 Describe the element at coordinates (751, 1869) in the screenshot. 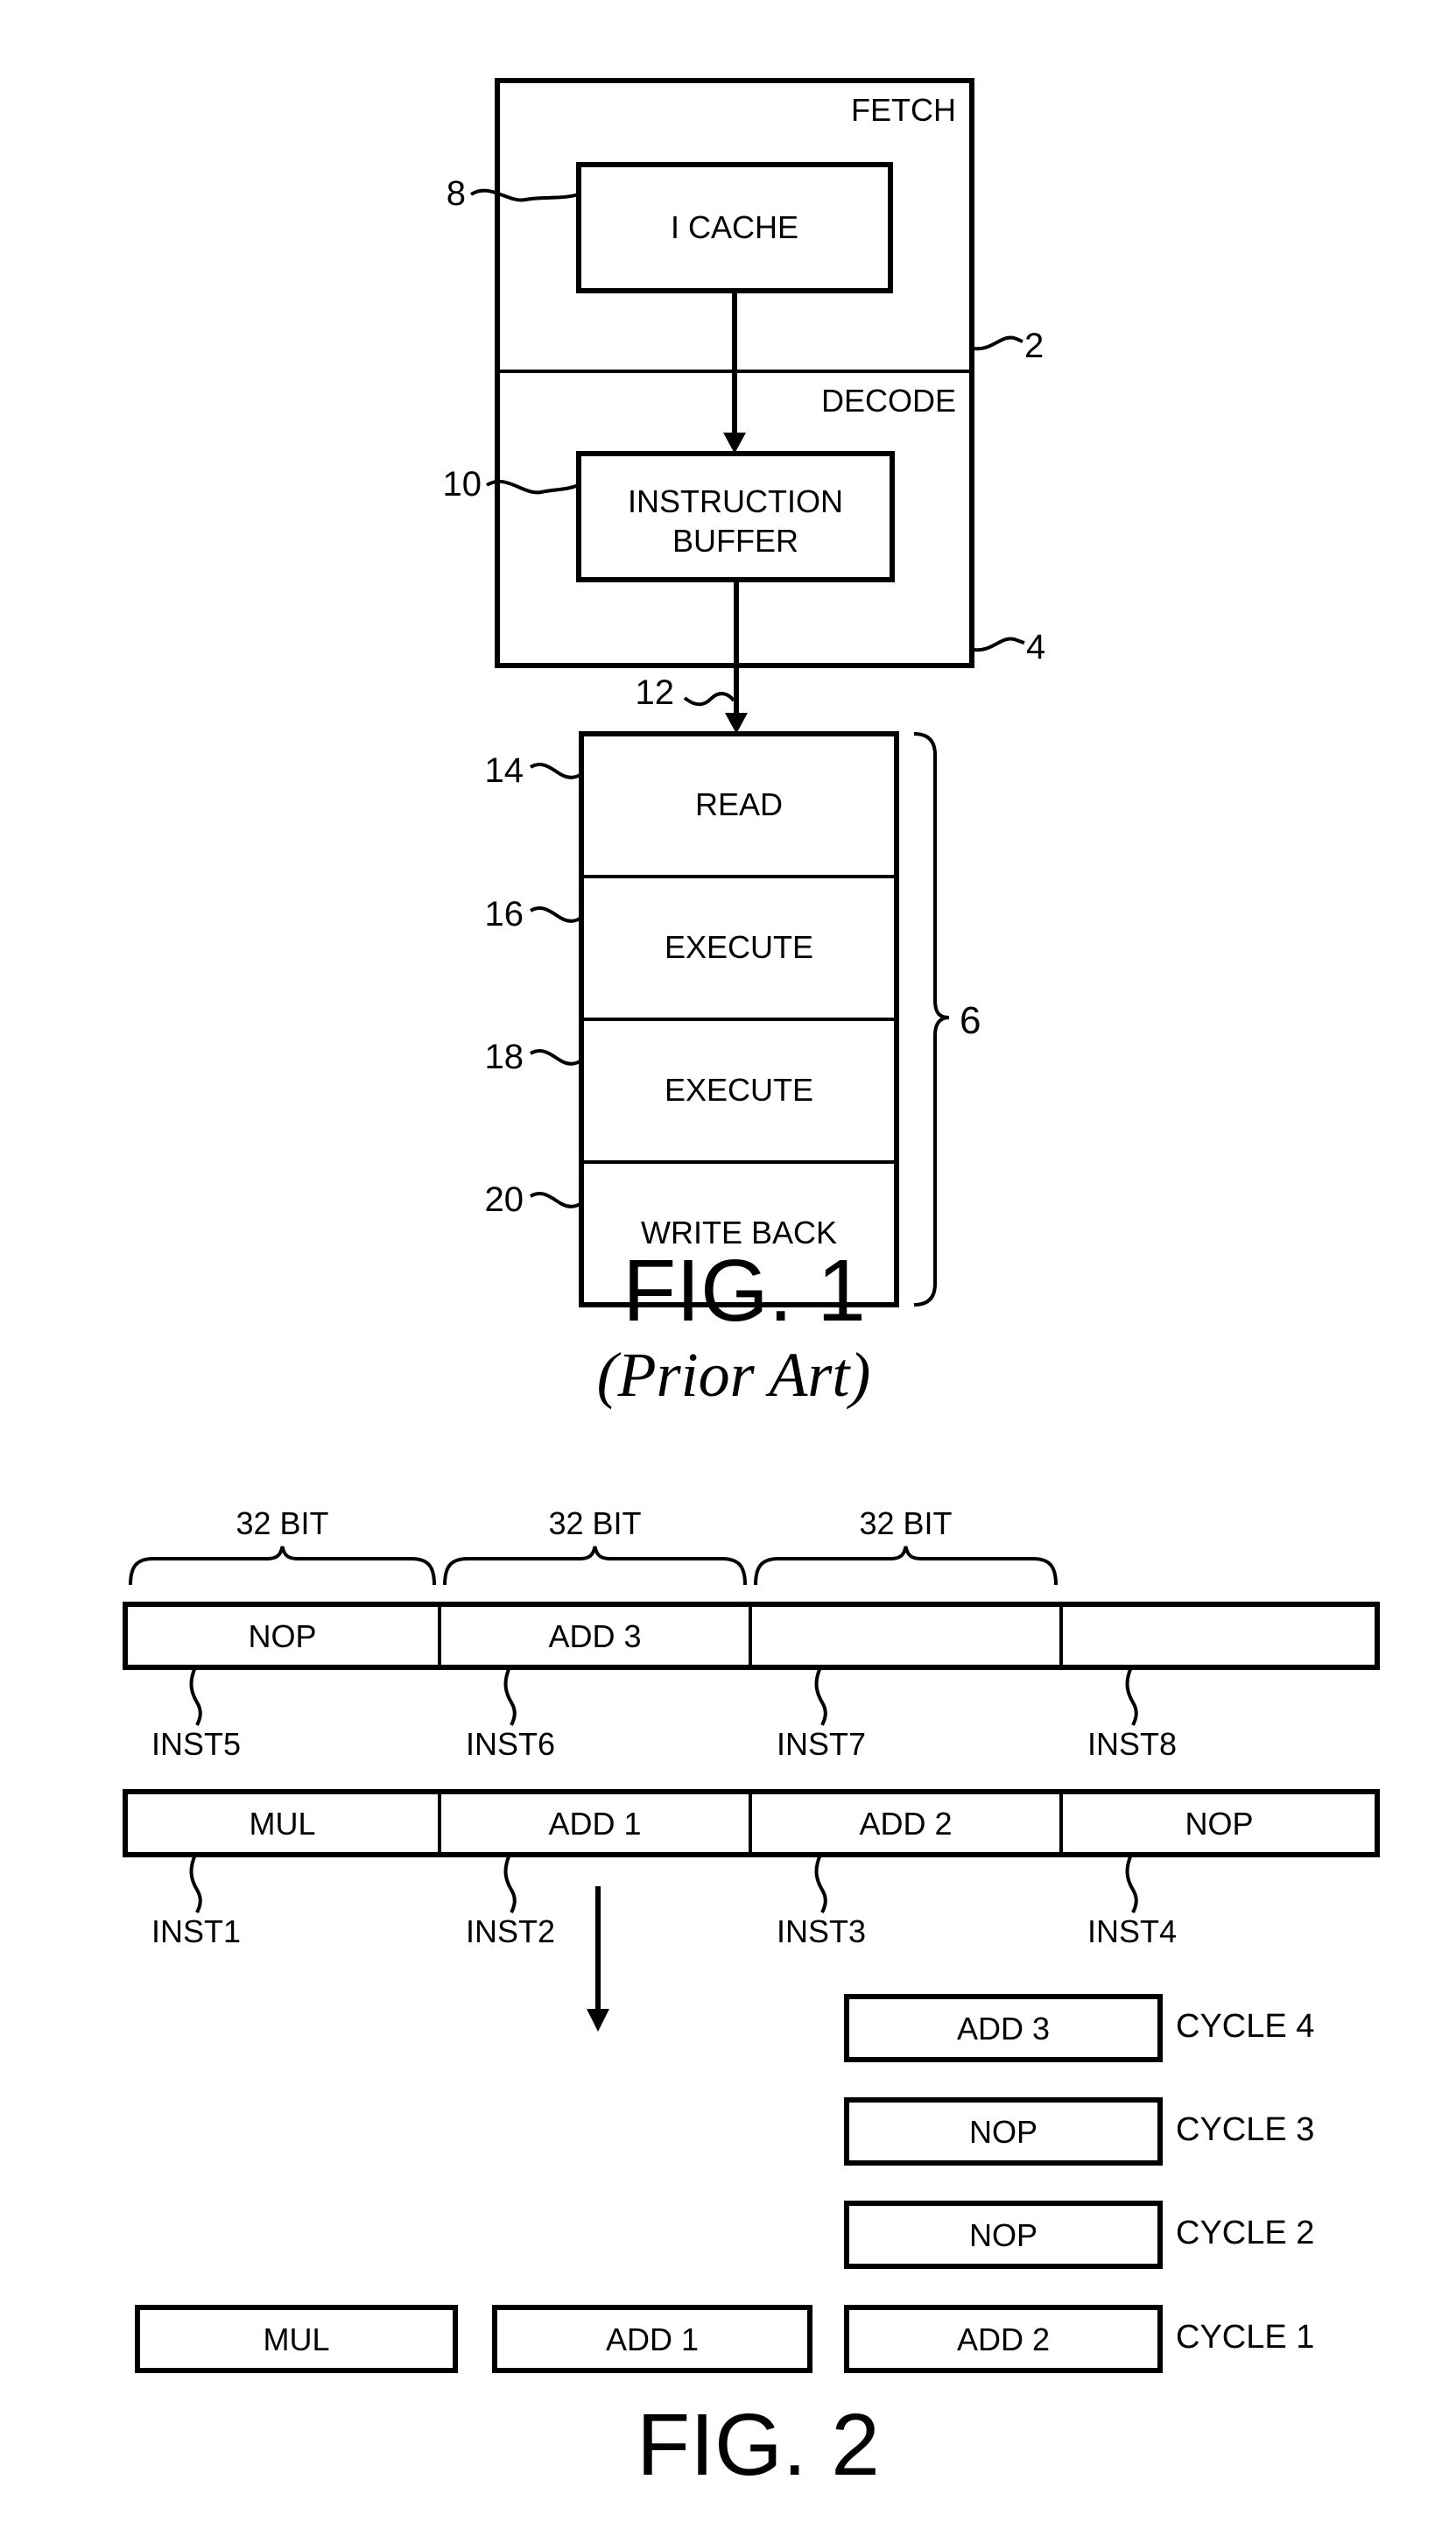

I see `lower-instruction-word: MUL INST1 ADD 1 INST2 ADD 2 INST3 NOP INST4` at that location.